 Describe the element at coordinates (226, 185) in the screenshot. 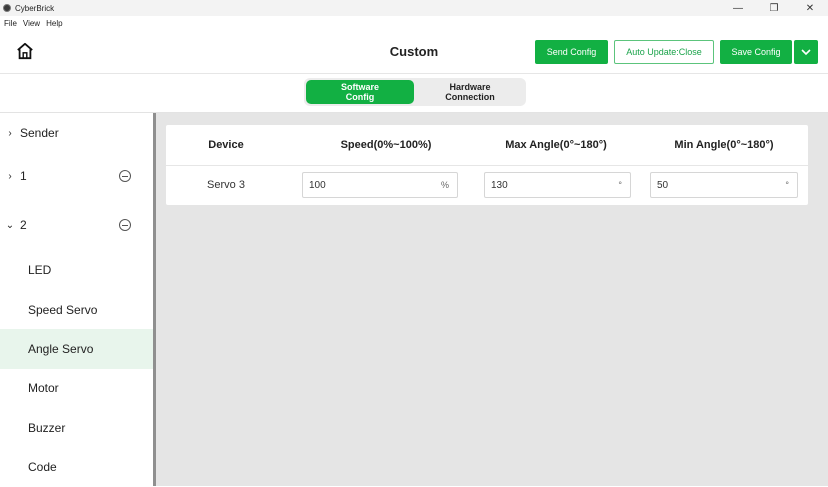

I see `device-name: Servo 3` at that location.